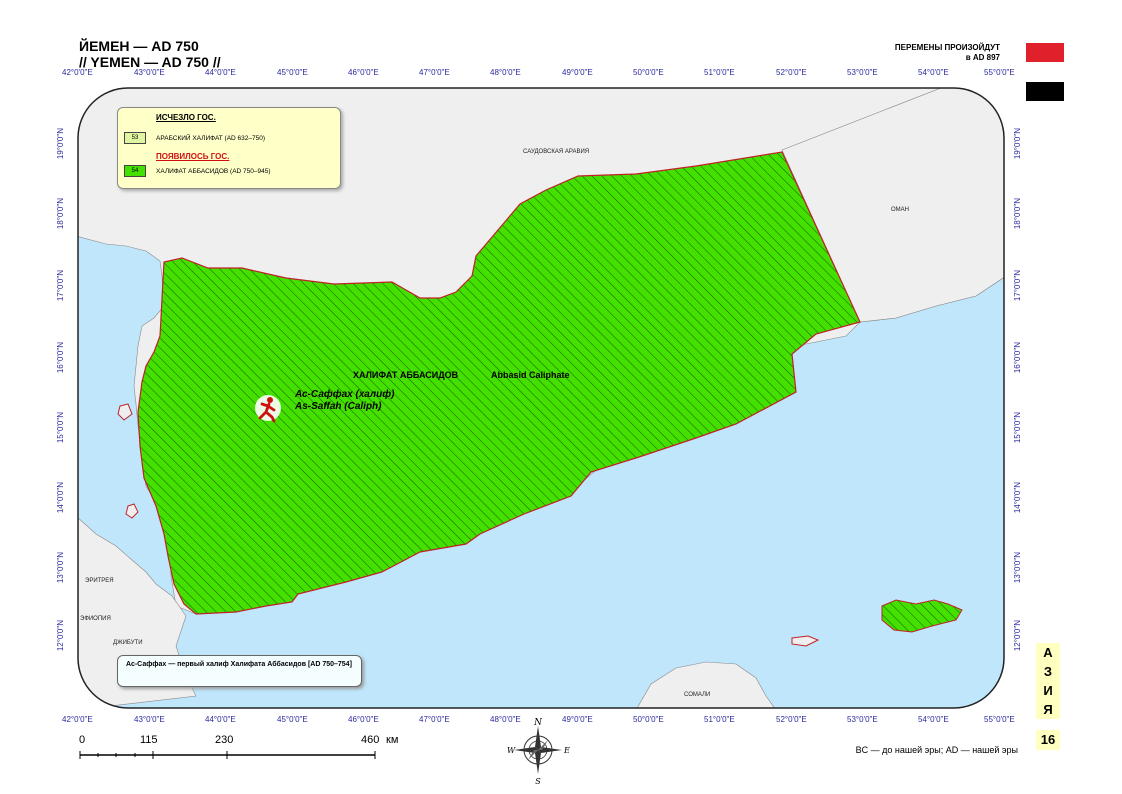  Describe the element at coordinates (999, 719) in the screenshot. I see `coord-bottom-55: 55°0'0"E` at that location.